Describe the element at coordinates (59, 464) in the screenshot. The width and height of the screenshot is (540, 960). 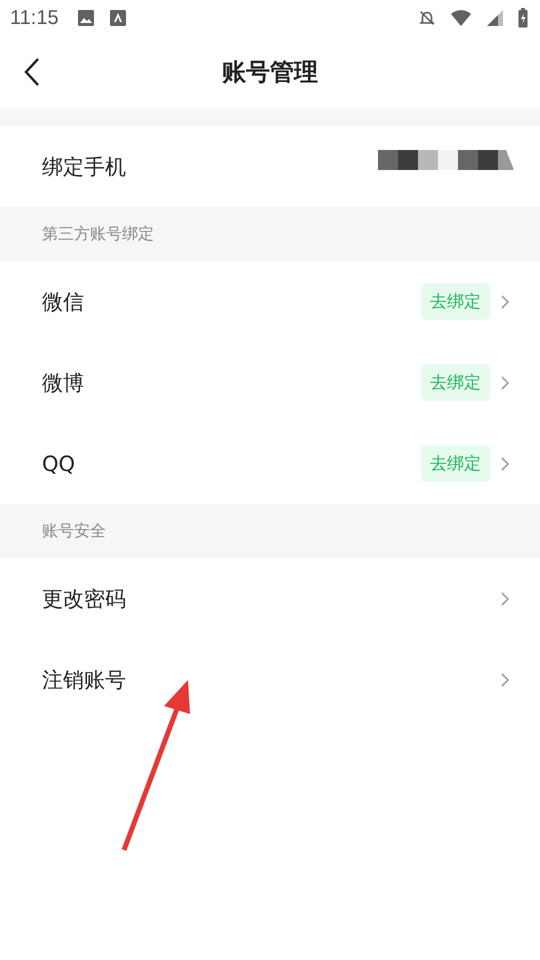
I see `row-label: QQ` at that location.